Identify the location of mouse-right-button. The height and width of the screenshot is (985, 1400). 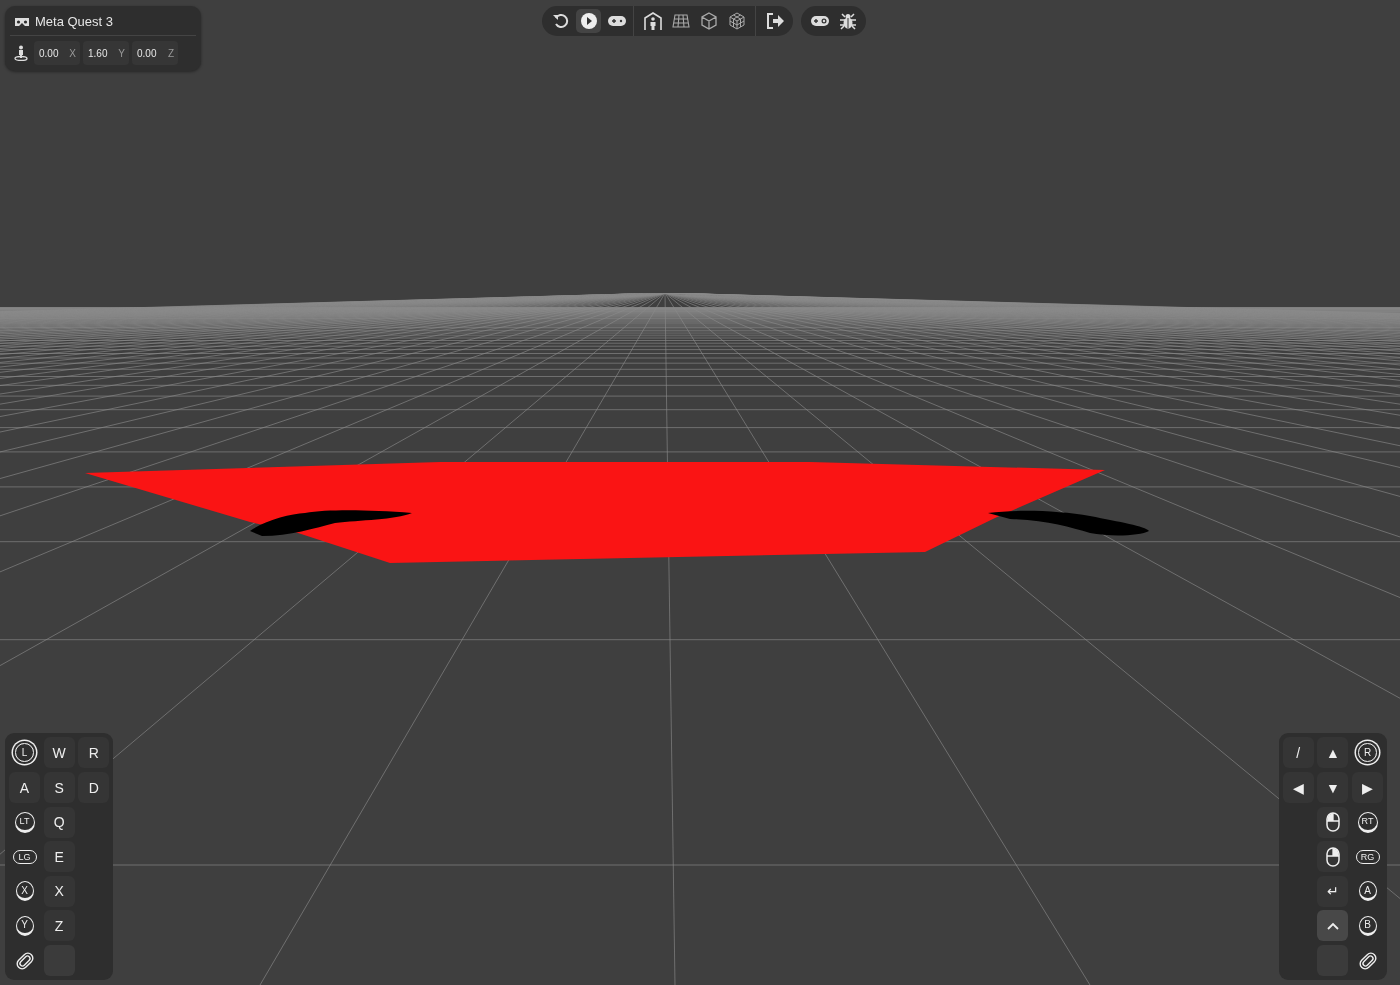
(1333, 857).